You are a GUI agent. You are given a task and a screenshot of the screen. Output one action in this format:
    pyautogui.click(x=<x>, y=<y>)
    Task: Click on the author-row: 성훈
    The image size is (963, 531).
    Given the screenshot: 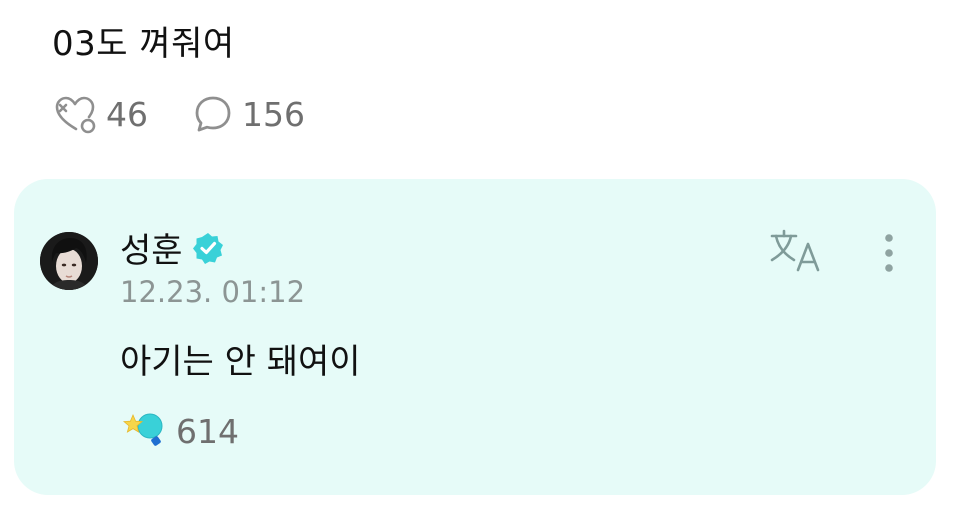 What is the action you would take?
    pyautogui.click(x=172, y=247)
    